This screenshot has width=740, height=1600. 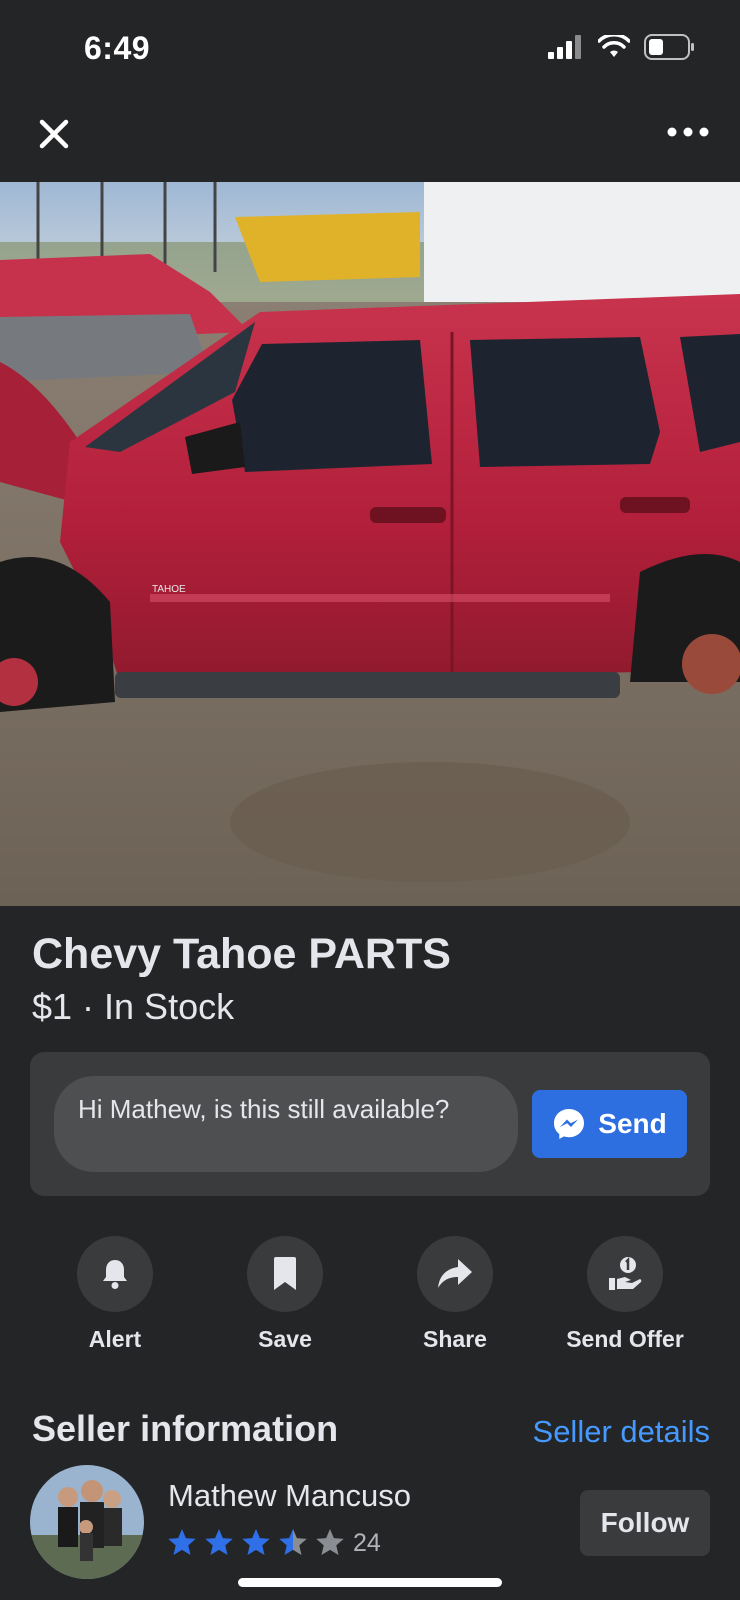 I want to click on save-button: Save, so click(x=285, y=1294).